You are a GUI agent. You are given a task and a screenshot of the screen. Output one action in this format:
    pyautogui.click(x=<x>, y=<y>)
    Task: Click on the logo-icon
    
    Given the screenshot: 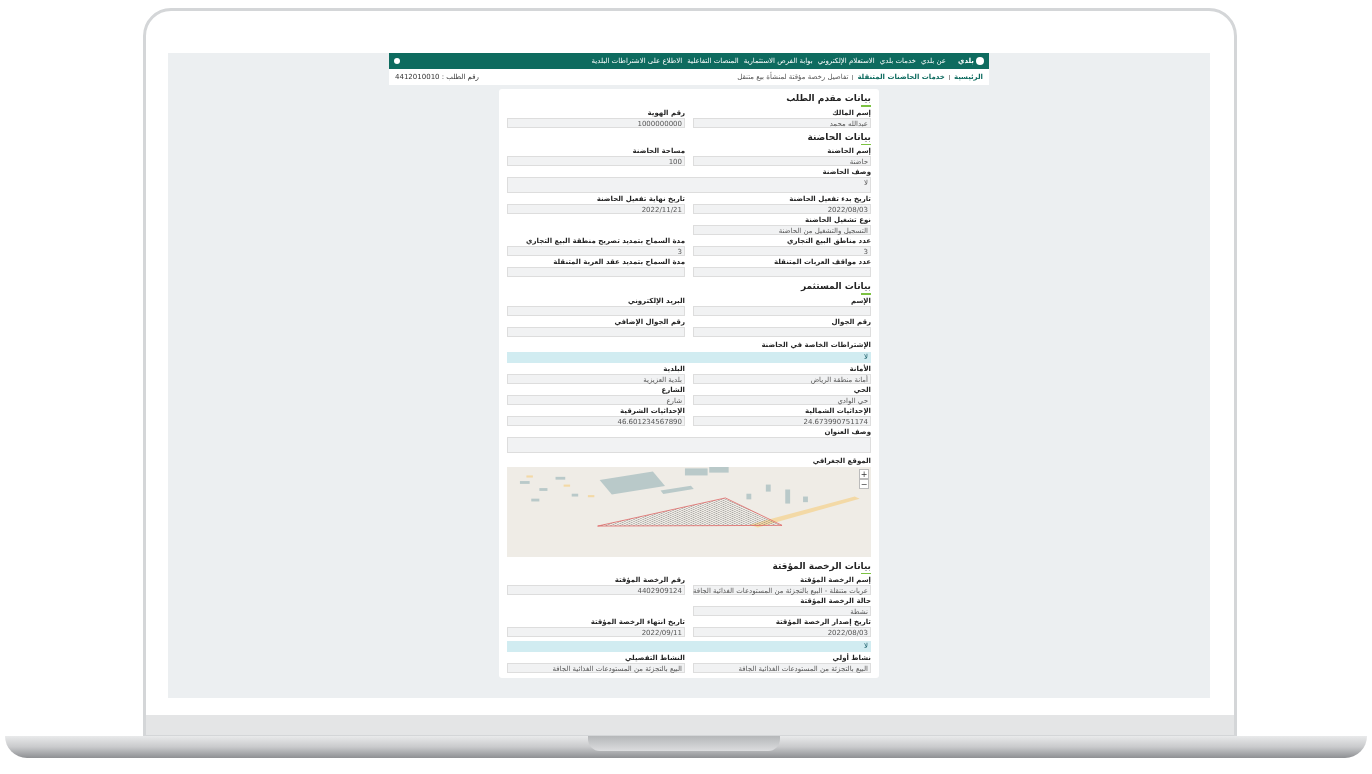 What is the action you would take?
    pyautogui.click(x=980, y=61)
    